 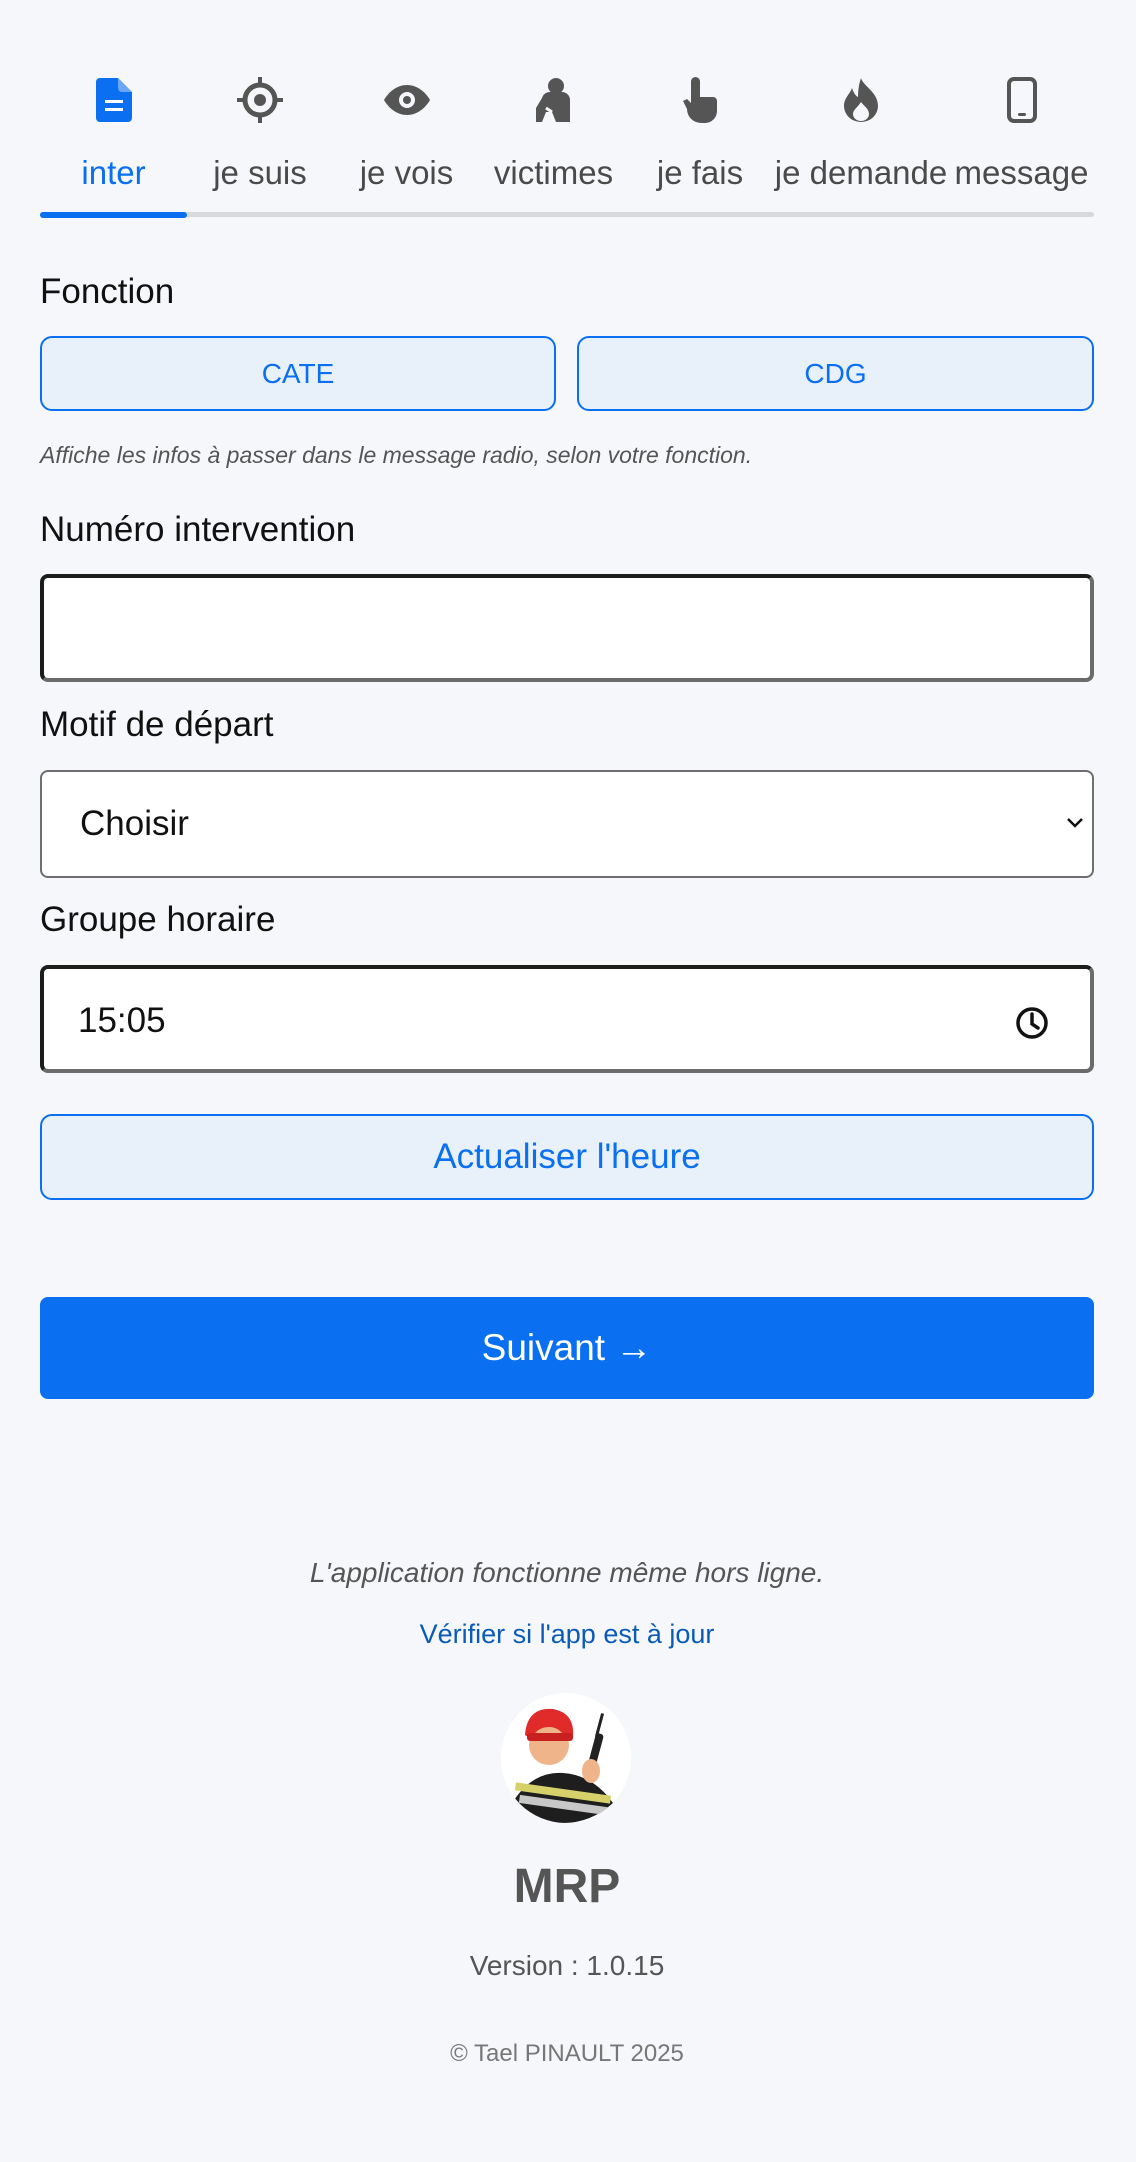 I want to click on motif-selected-value: Choisir, so click(x=134, y=823).